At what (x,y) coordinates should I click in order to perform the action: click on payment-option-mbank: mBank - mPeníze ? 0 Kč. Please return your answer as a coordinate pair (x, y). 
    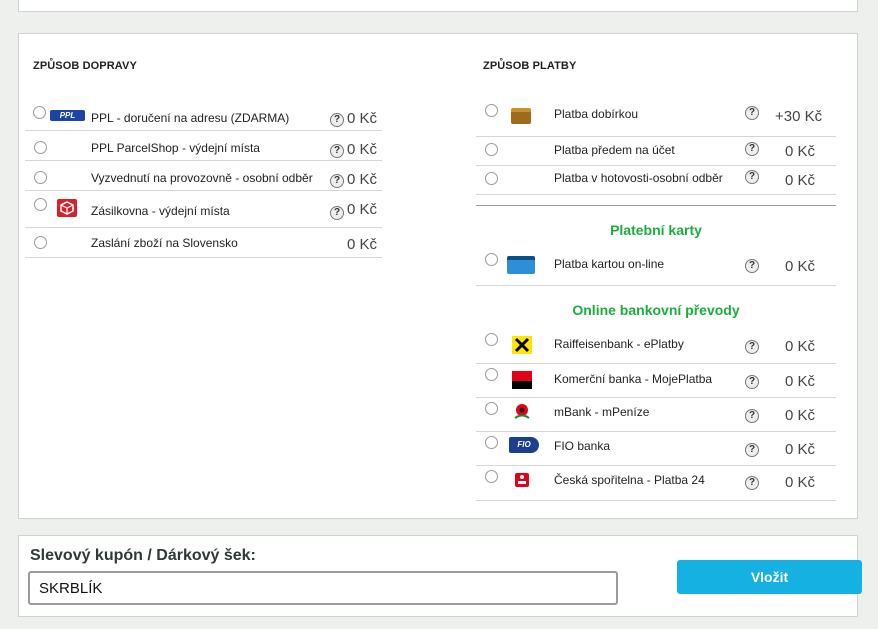
    Looking at the image, I should click on (656, 415).